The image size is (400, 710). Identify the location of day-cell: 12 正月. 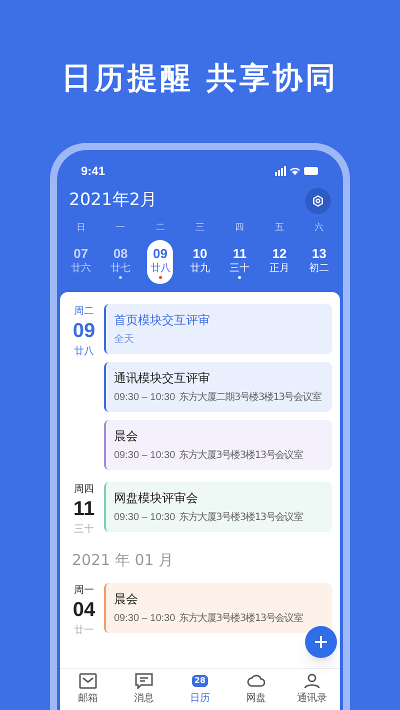
(279, 262).